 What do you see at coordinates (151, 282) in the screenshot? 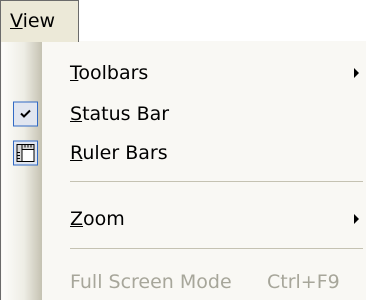
I see `menu-item-full-screen-mode-label: Full Screen Mode` at bounding box center [151, 282].